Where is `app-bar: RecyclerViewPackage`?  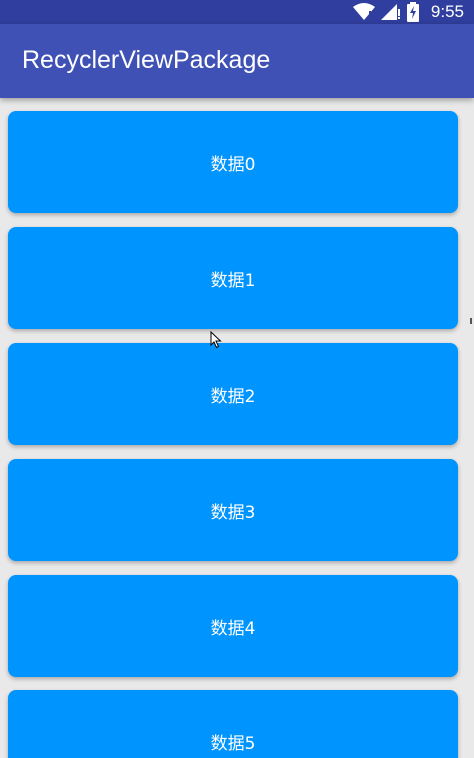
app-bar: RecyclerViewPackage is located at coordinates (237, 61).